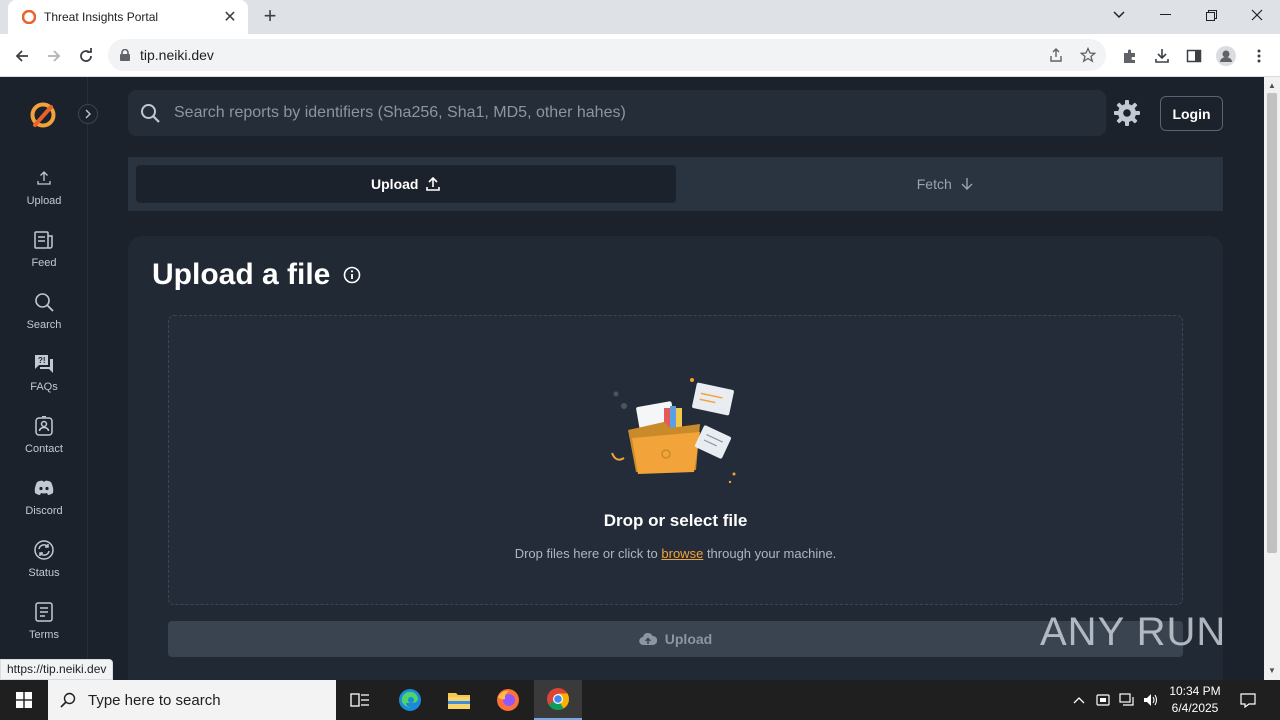 This screenshot has height=720, width=1280. I want to click on back-button, so click(22, 56).